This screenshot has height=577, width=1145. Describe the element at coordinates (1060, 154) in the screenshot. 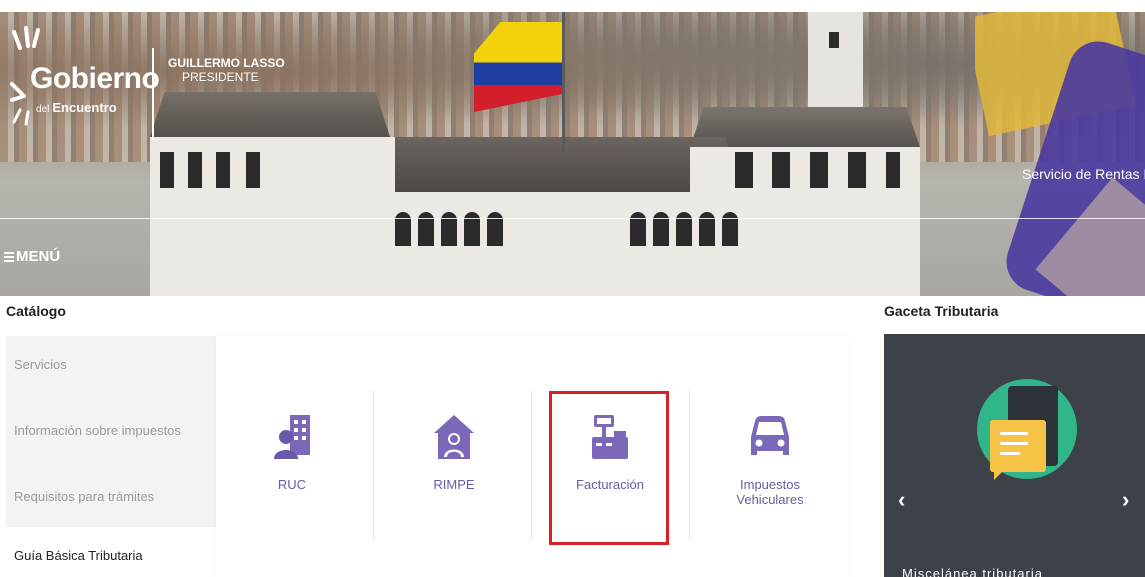

I see `decorative-shapes` at that location.